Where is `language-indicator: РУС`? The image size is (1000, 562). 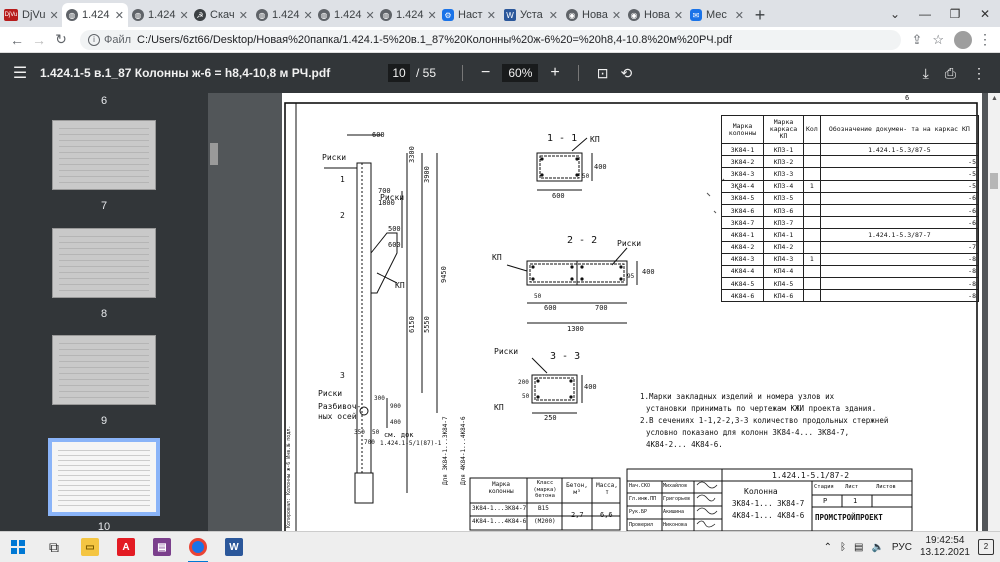 language-indicator: РУС is located at coordinates (902, 547).